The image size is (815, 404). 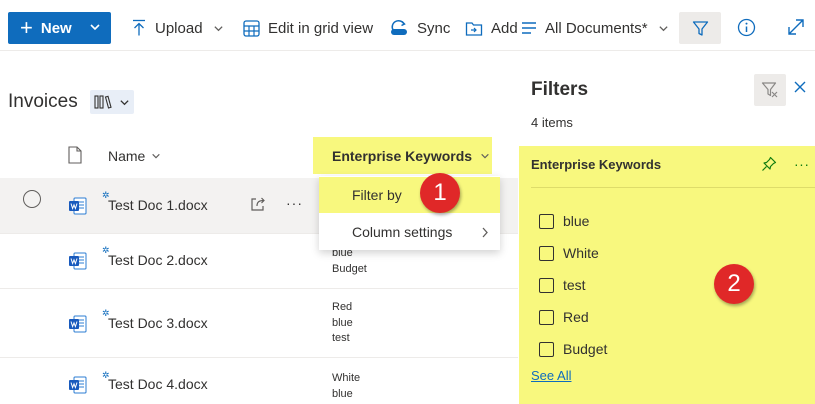 I want to click on name-column-label: Name, so click(x=127, y=156).